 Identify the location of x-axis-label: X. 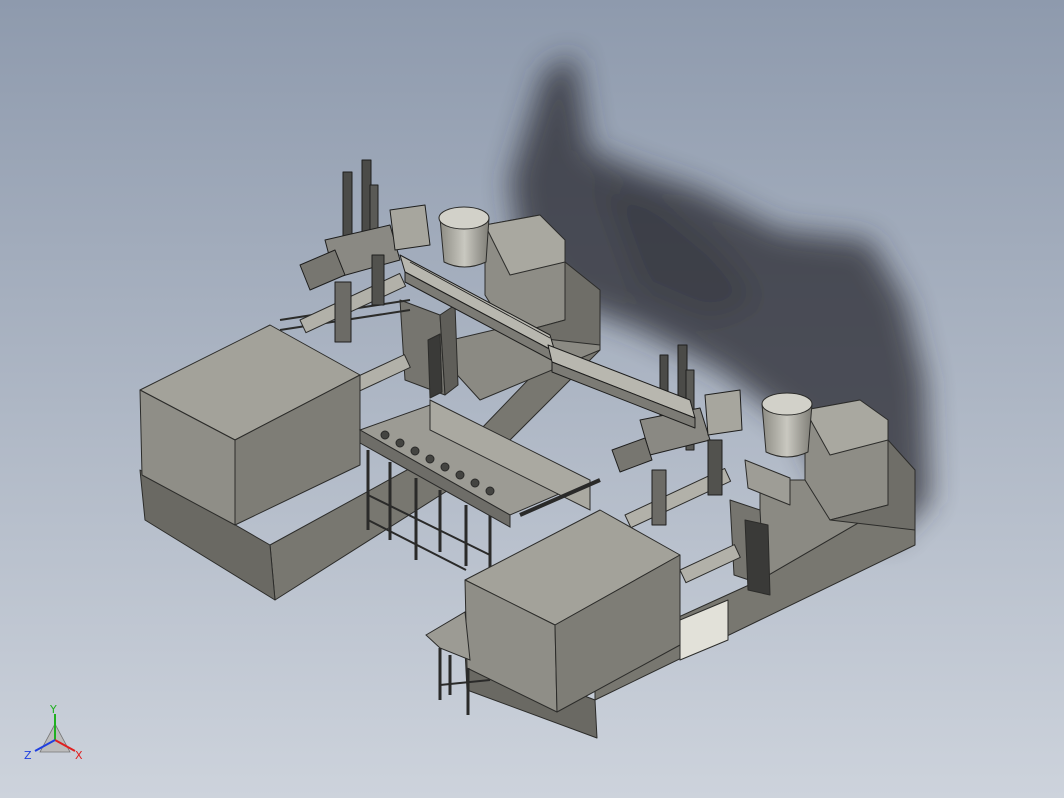
(79, 755).